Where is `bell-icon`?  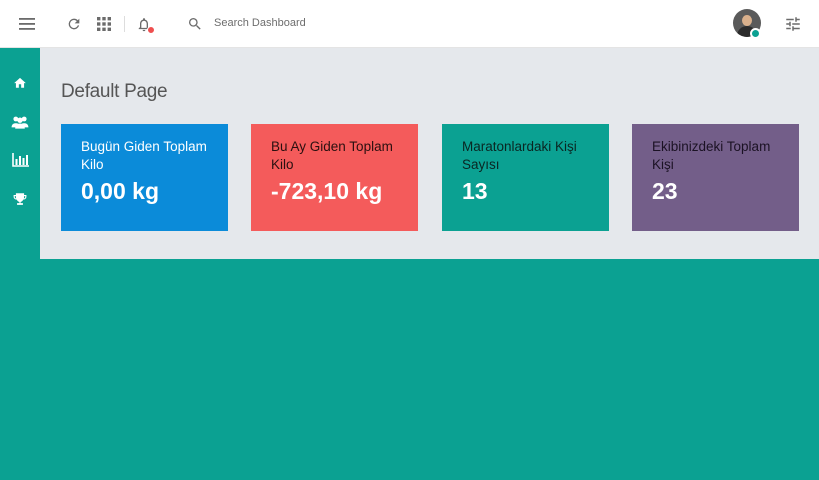 bell-icon is located at coordinates (144, 24).